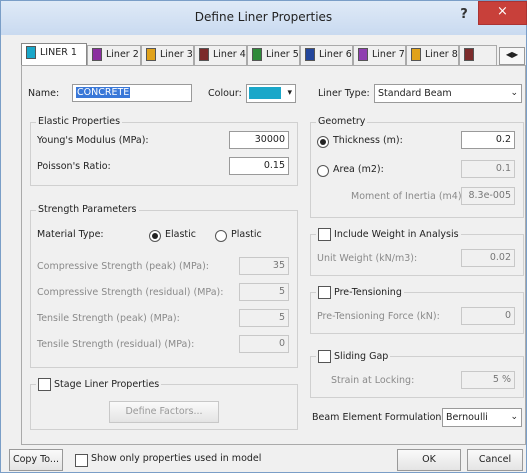 This screenshot has height=473, width=527. Describe the element at coordinates (93, 140) in the screenshot. I see `youngs-modulus-label: Young's Modulus (MPa):` at that location.